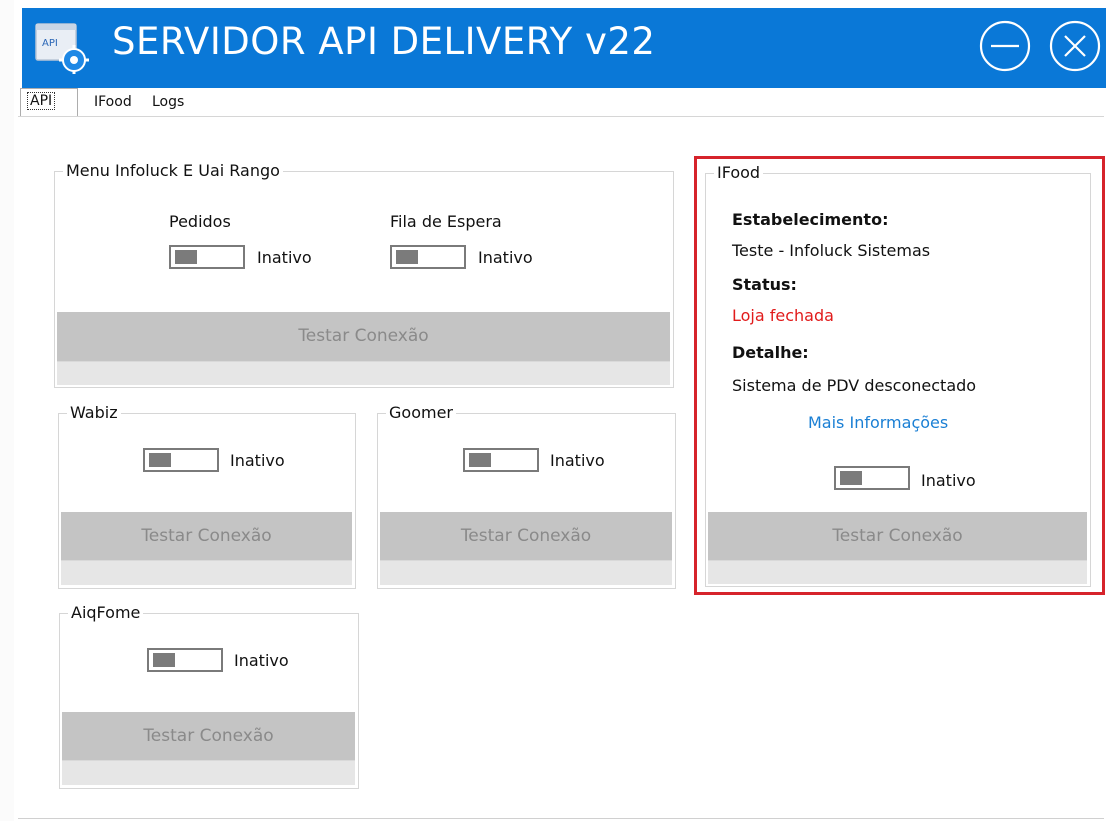 The height and width of the screenshot is (821, 1106). What do you see at coordinates (446, 221) in the screenshot?
I see `fila-label: Fila de Espera` at bounding box center [446, 221].